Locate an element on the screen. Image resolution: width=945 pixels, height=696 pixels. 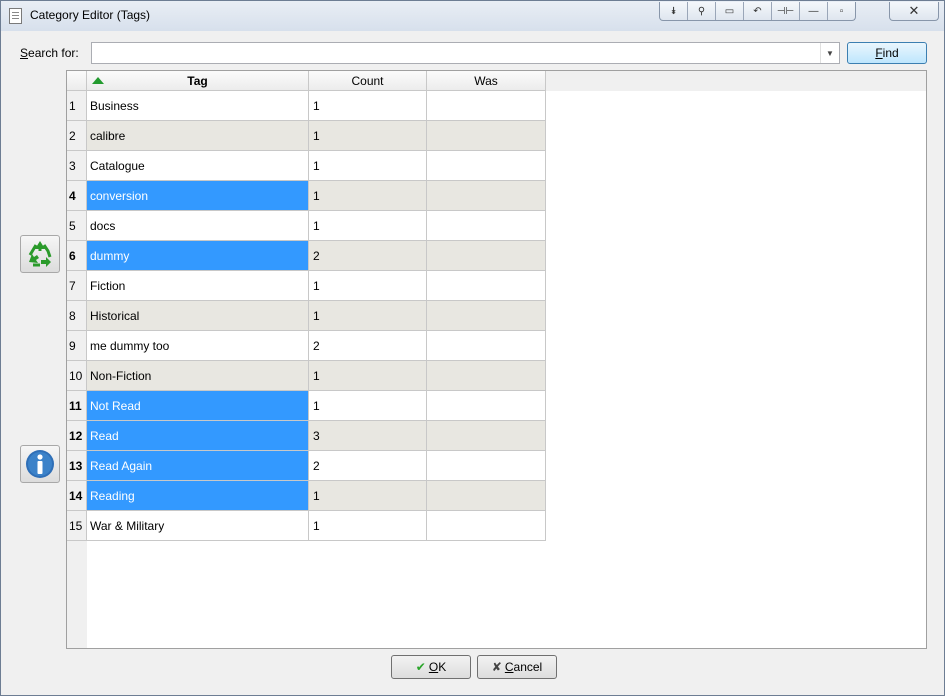
row-number: 12 is located at coordinates (77, 436).